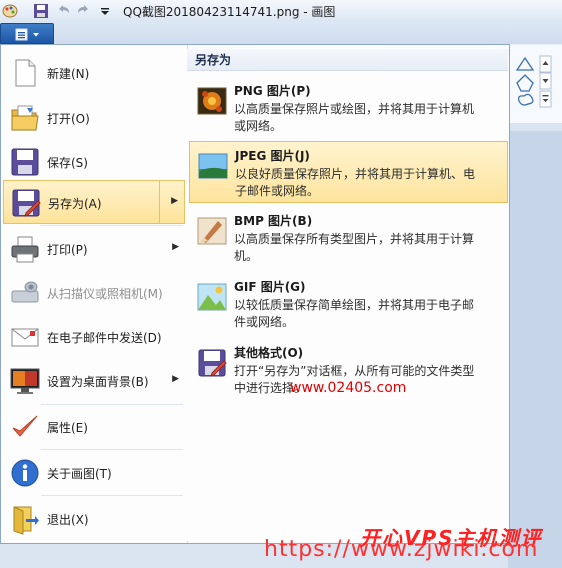  Describe the element at coordinates (354, 117) in the screenshot. I see `format-description: 以高质量保存照片或绘图，并将其用于计算机或网络。` at that location.